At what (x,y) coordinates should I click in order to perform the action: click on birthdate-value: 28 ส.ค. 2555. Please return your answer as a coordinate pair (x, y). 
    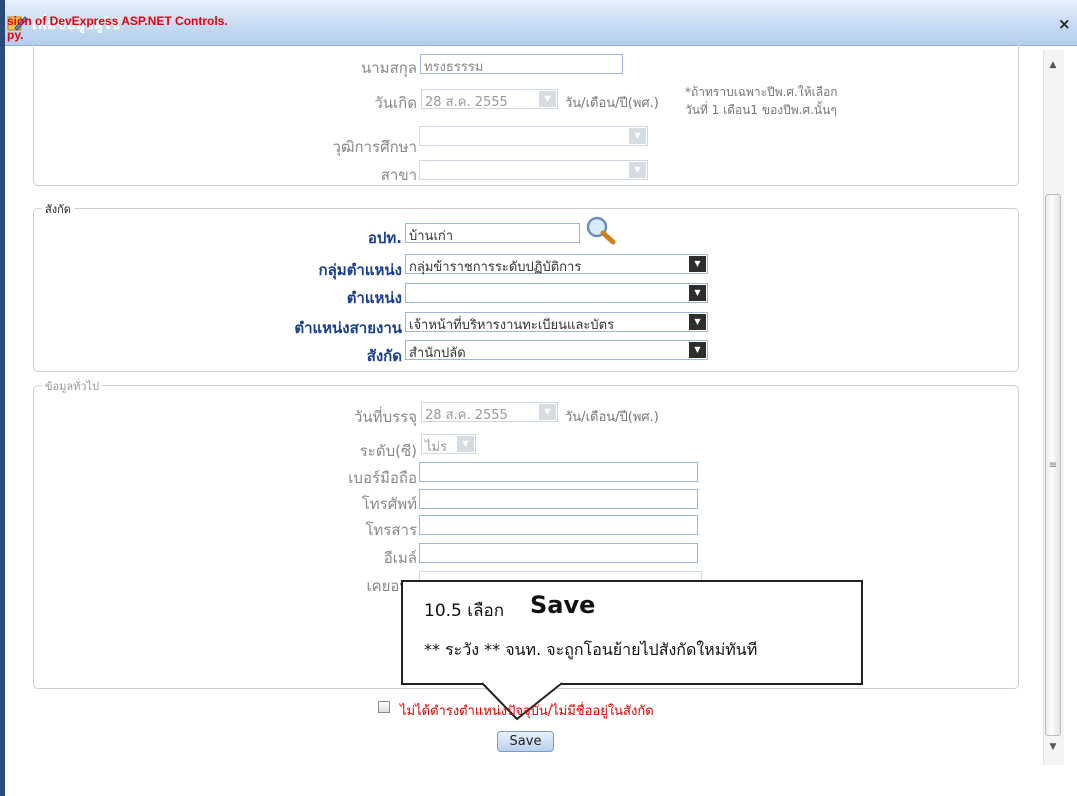
    Looking at the image, I should click on (466, 102).